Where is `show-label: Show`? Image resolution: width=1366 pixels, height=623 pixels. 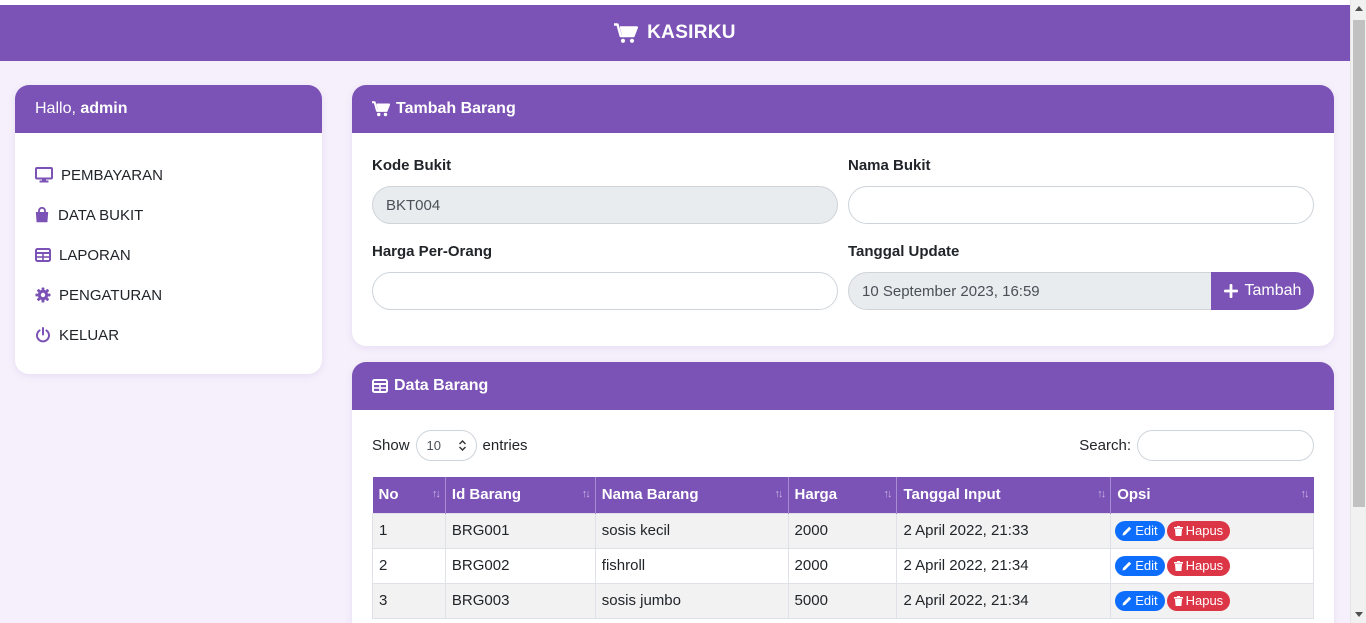
show-label: Show is located at coordinates (391, 445).